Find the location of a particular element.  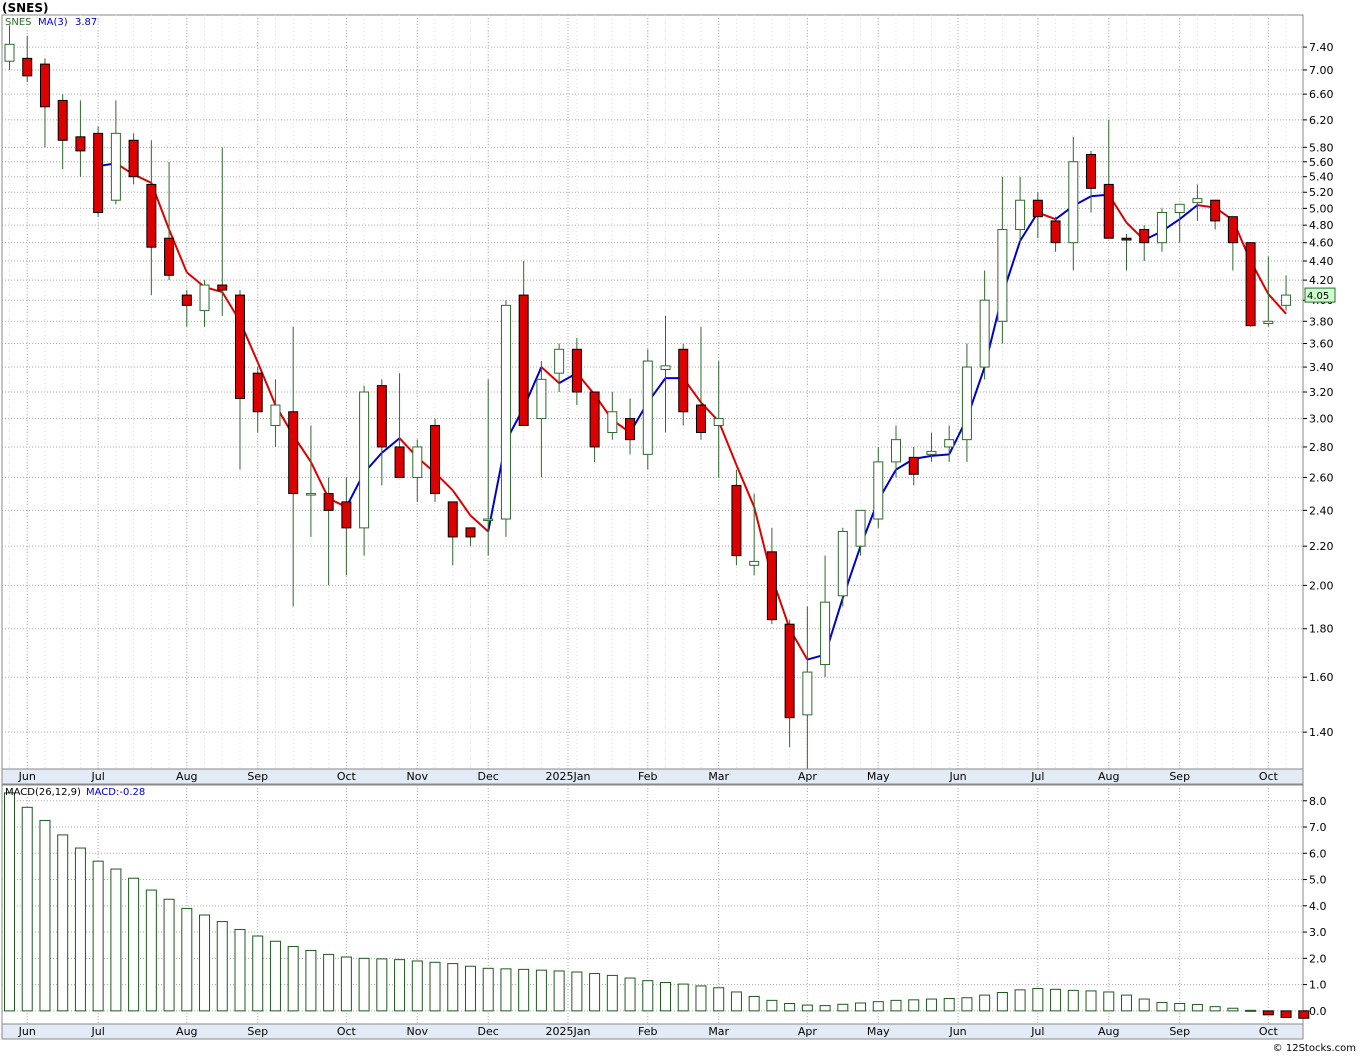

x-axis-label: Apr is located at coordinates (808, 776).